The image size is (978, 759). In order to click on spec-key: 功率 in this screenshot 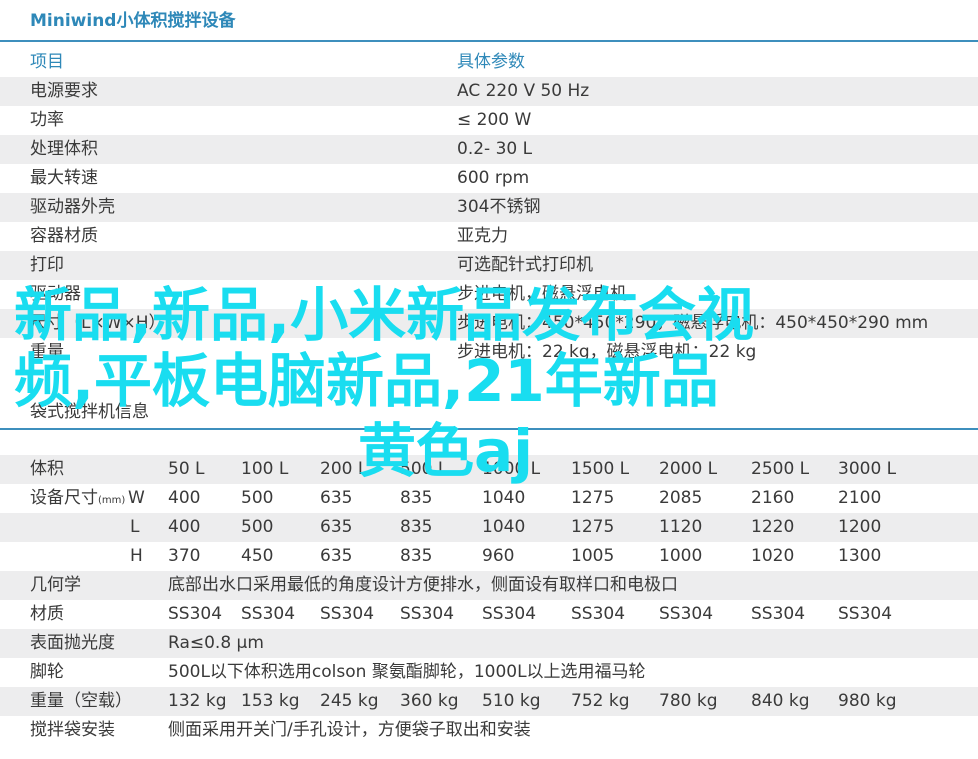, I will do `click(47, 120)`.